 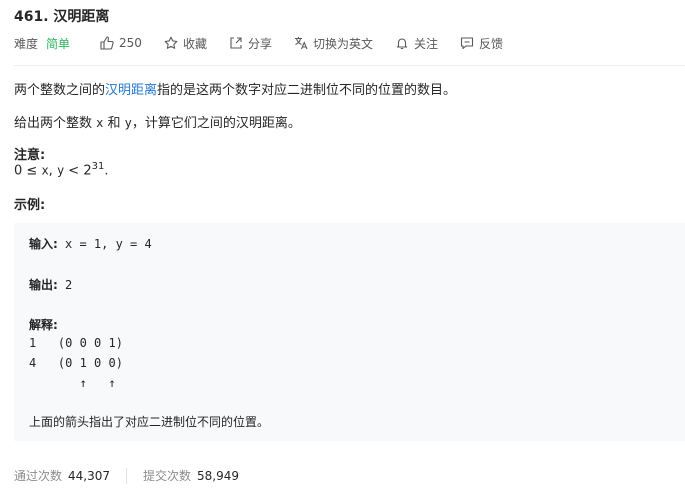 I want to click on like-button: 250, so click(x=121, y=43).